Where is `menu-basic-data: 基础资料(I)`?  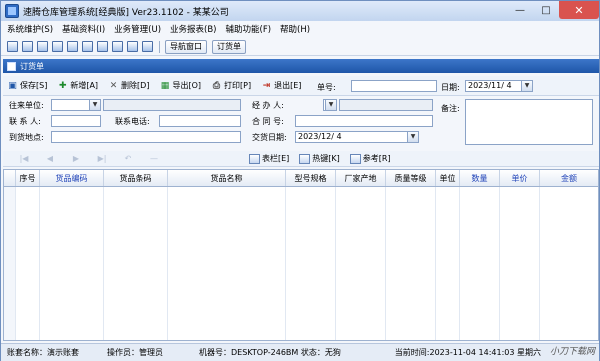
menu-basic-data: 基础资料(I) is located at coordinates (83, 29).